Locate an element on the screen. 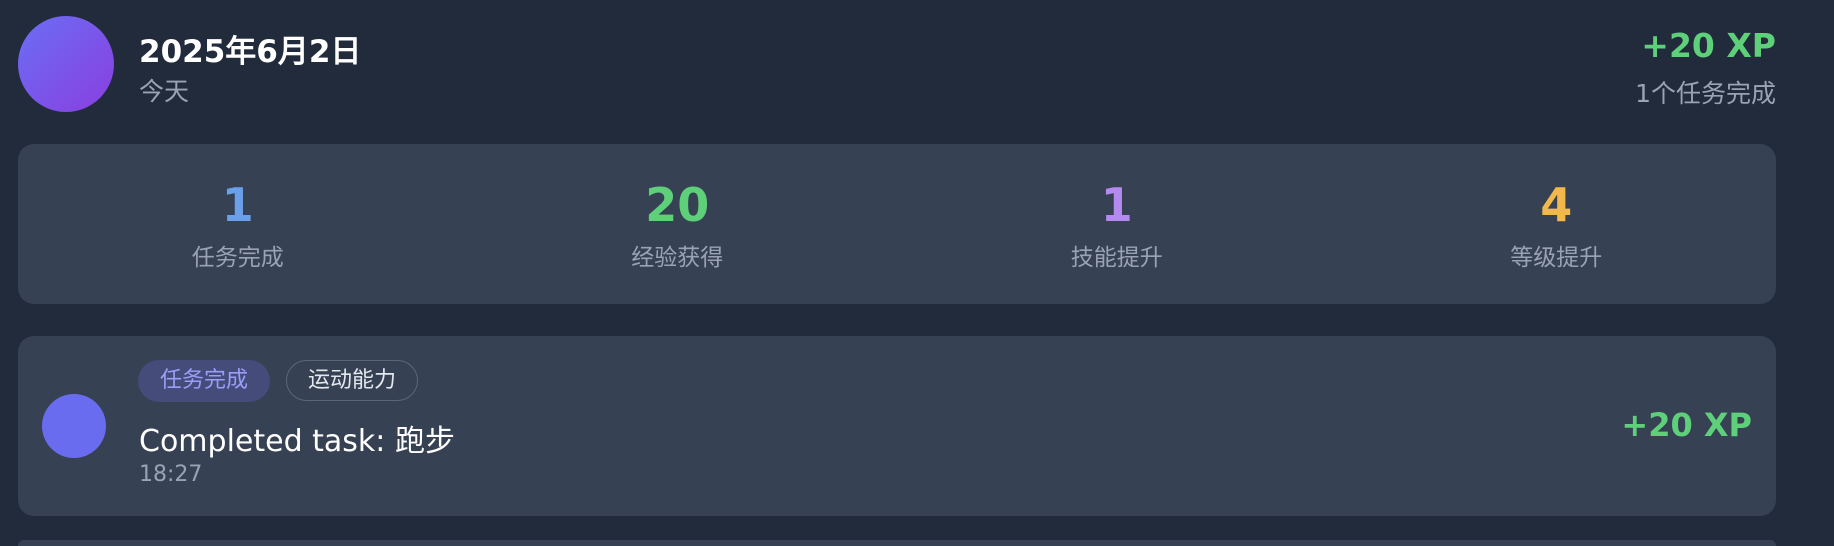 Image resolution: width=1834 pixels, height=546 pixels. stat-label: 技能提升 is located at coordinates (1116, 258).